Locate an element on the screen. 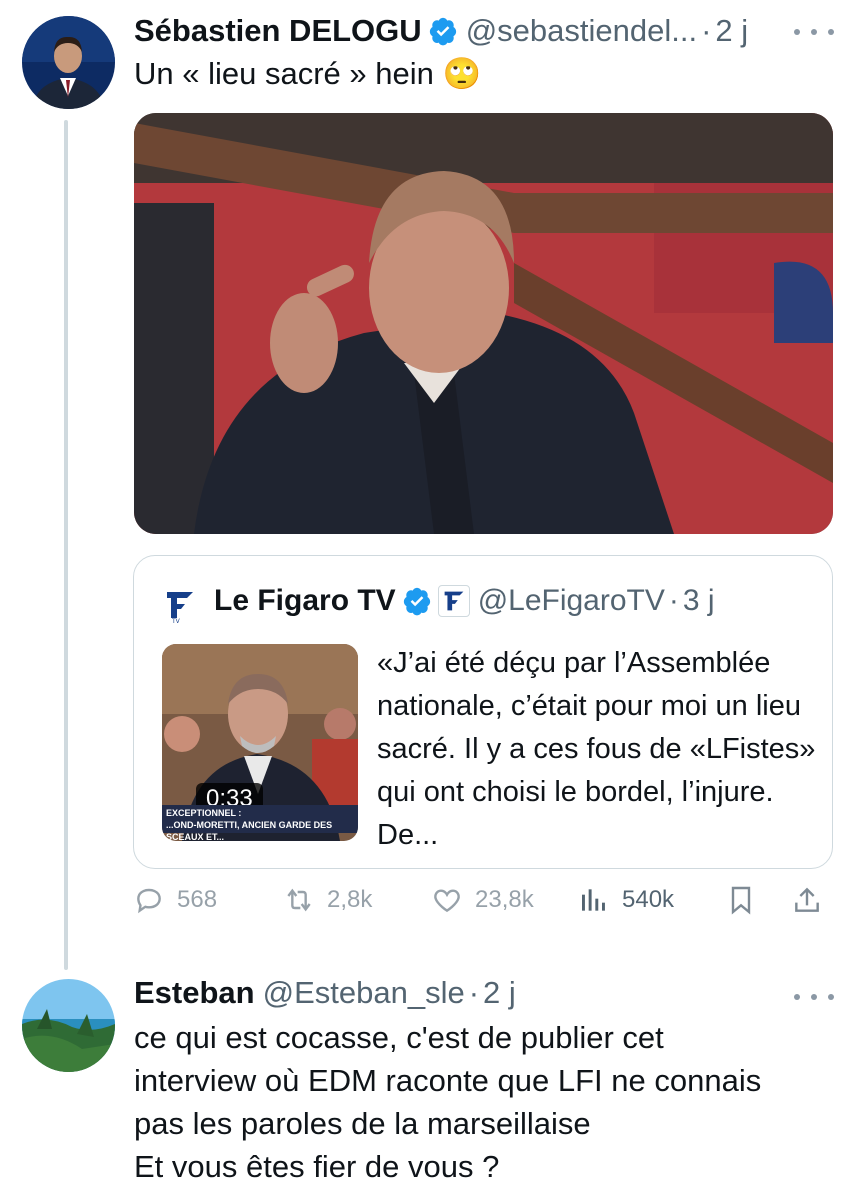  views-button: 540k is located at coordinates (626, 900).